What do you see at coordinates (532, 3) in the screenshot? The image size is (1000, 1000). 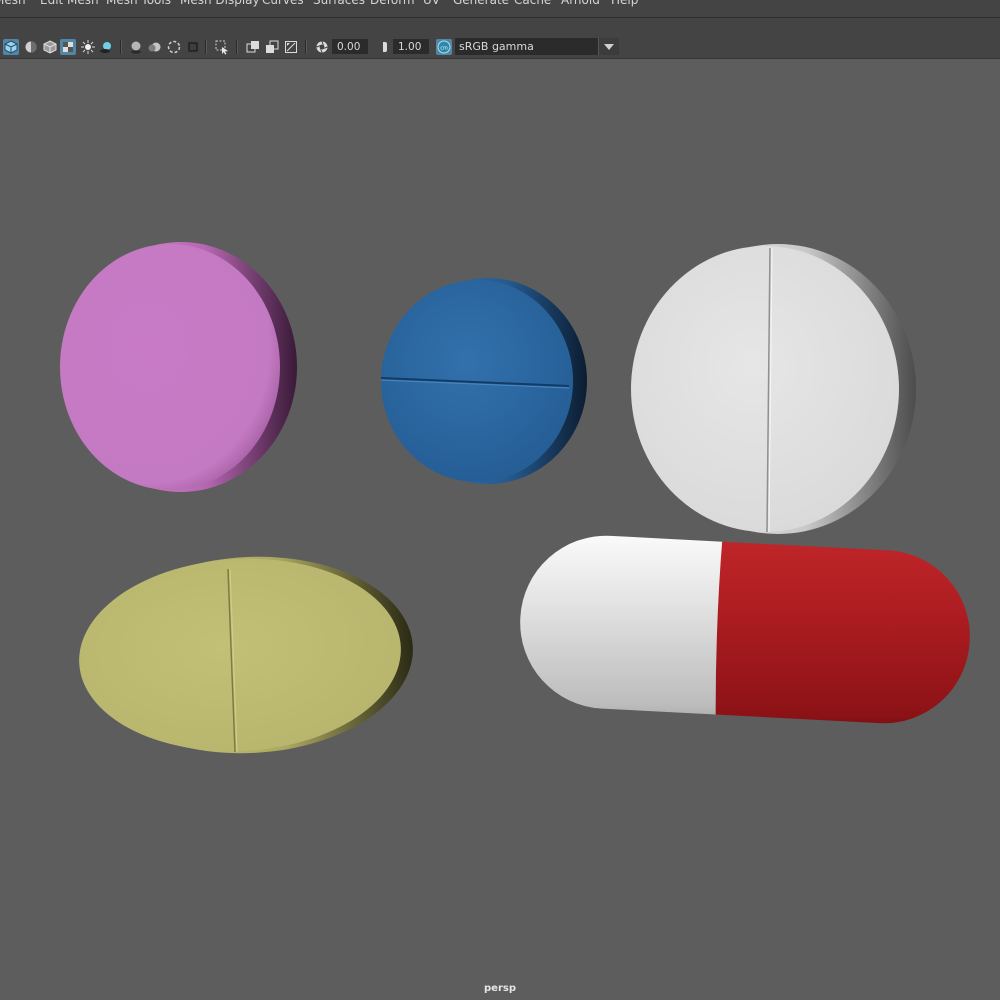 I see `menu-cache: Cache` at bounding box center [532, 3].